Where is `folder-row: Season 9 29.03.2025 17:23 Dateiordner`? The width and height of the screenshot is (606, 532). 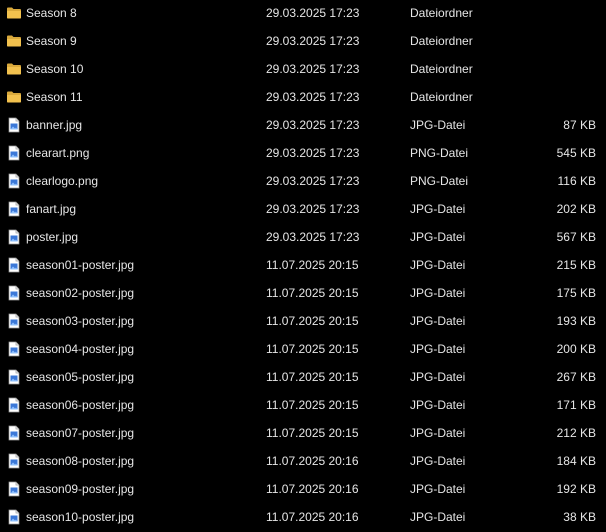 folder-row: Season 9 29.03.2025 17:23 Dateiordner is located at coordinates (303, 42).